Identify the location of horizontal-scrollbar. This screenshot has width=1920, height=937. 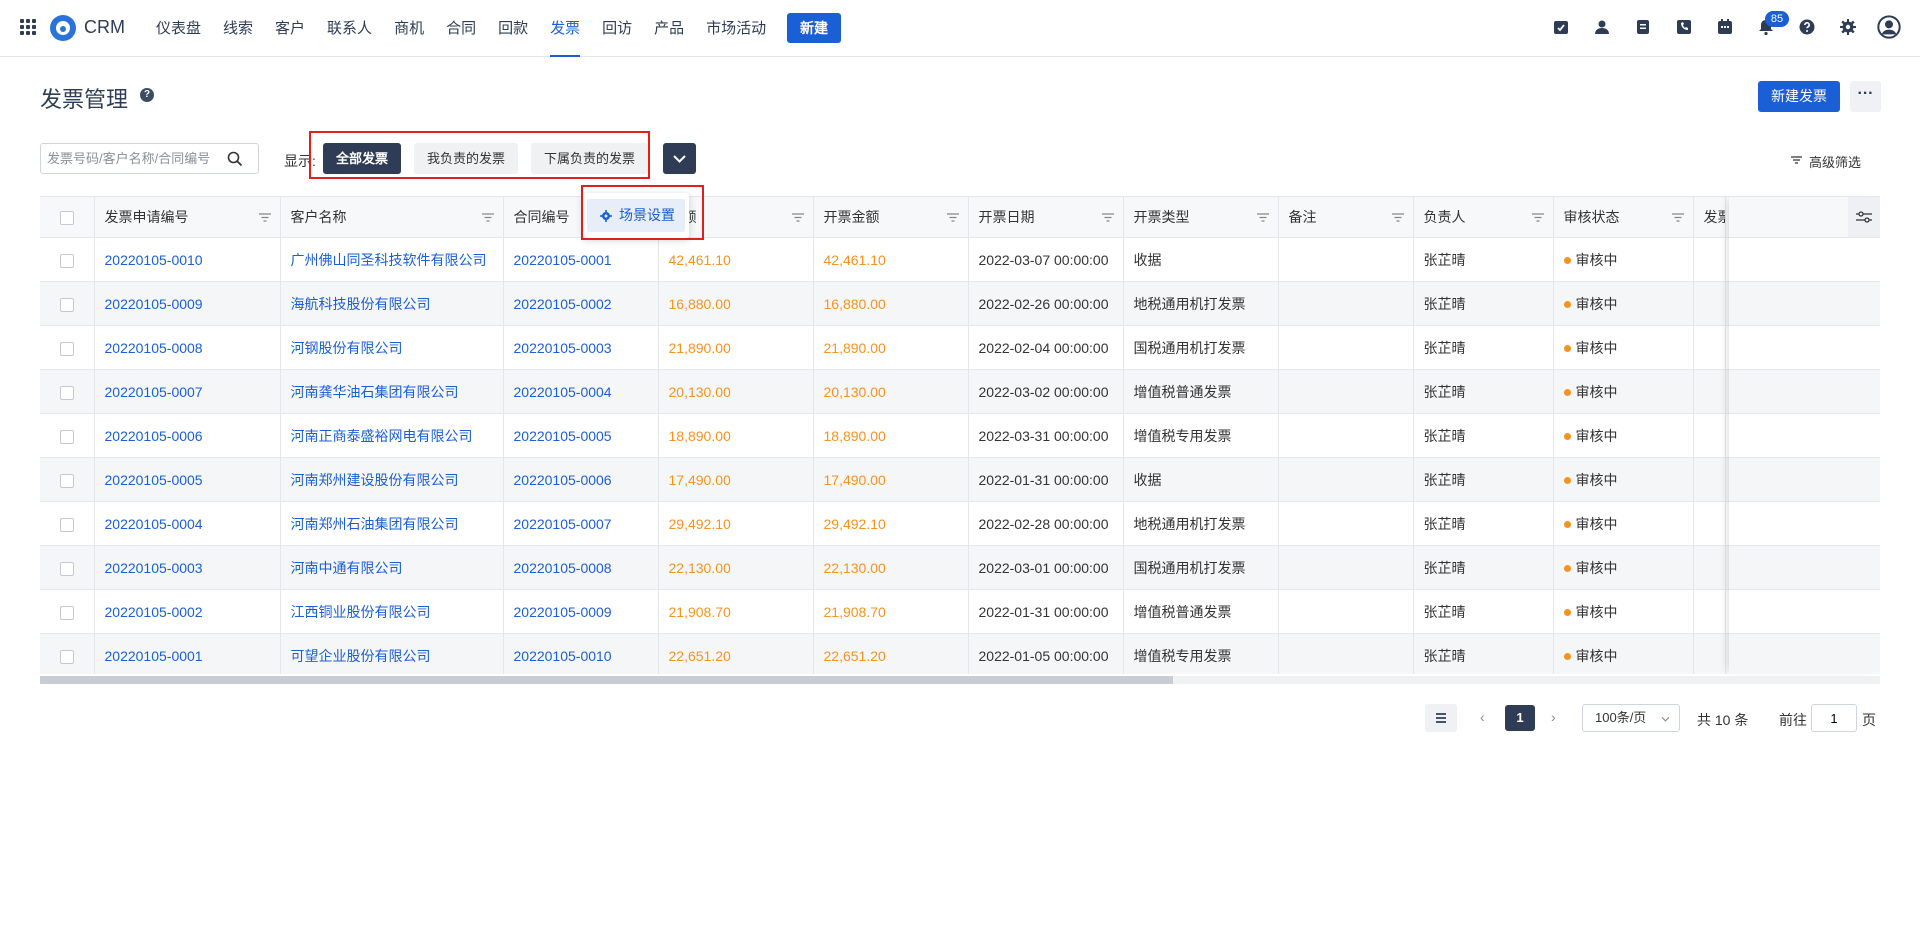
(960, 680).